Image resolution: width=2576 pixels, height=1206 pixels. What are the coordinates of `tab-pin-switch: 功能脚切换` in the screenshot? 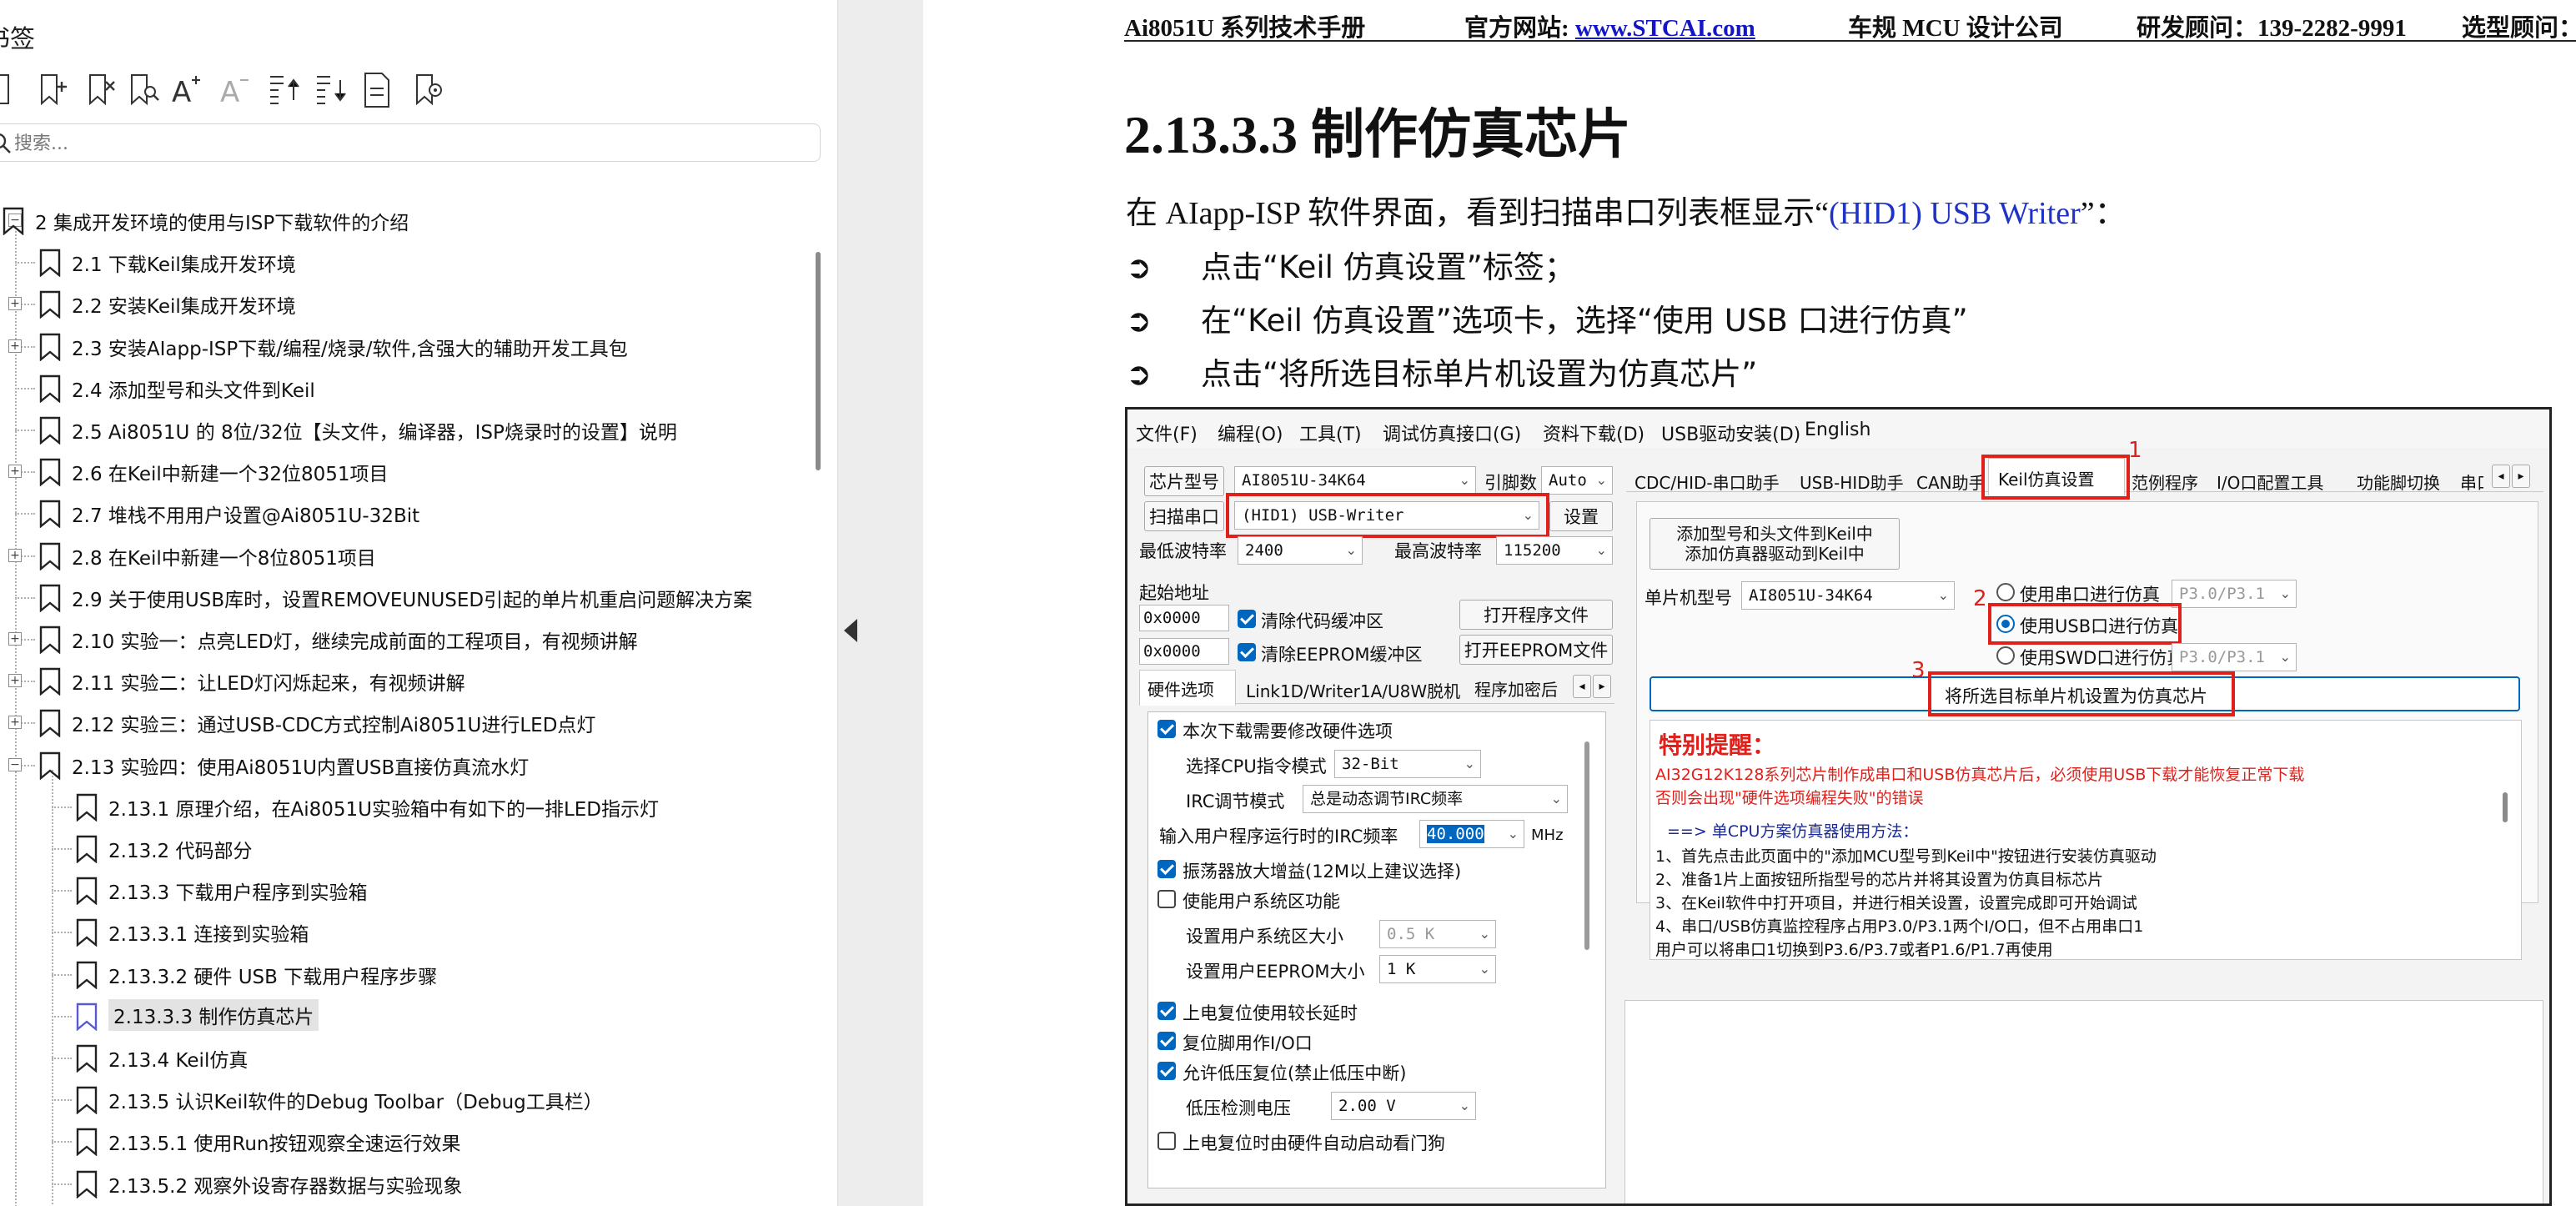 It's located at (2398, 482).